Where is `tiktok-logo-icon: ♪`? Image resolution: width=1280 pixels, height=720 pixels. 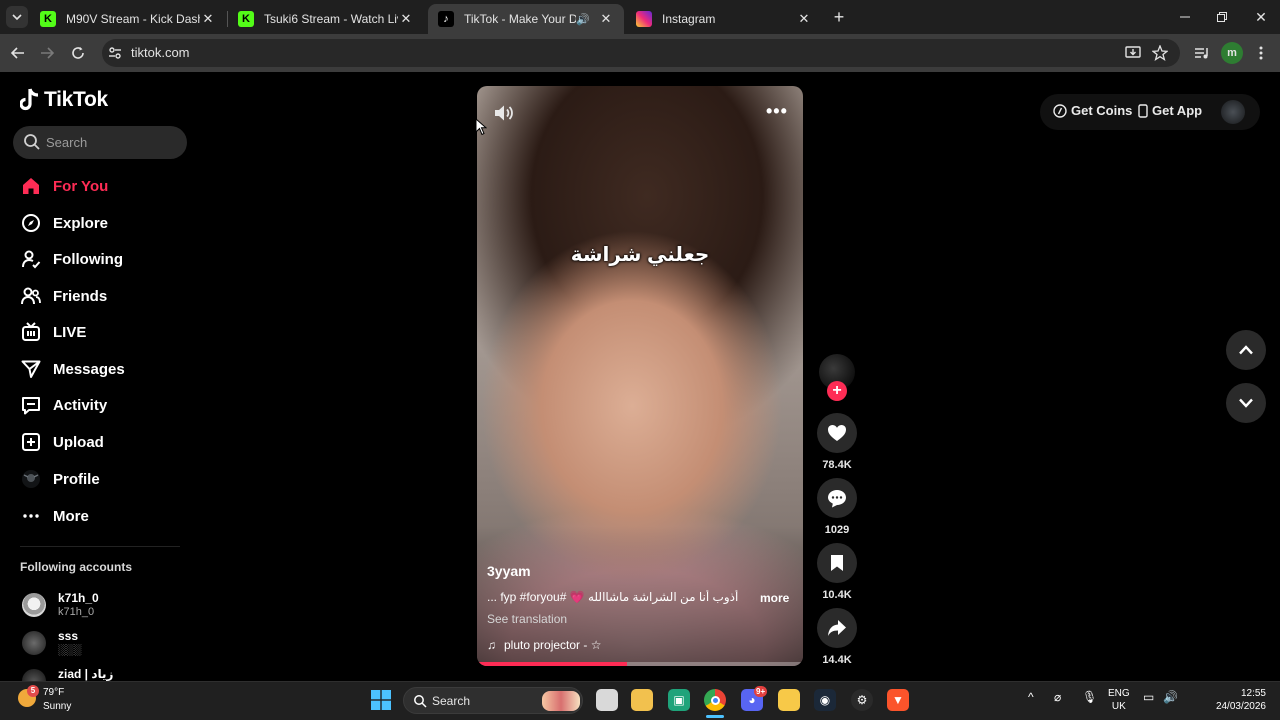 tiktok-logo-icon: ♪ is located at coordinates (446, 19).